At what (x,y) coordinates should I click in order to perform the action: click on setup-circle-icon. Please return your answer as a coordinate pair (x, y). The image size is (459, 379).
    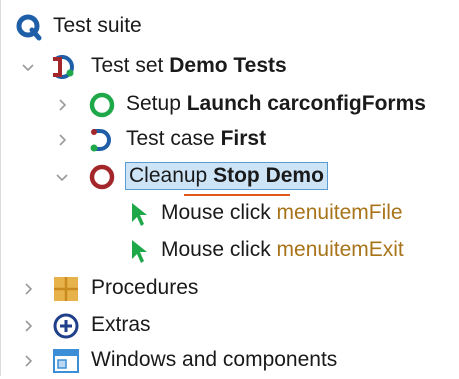
    Looking at the image, I should click on (102, 105).